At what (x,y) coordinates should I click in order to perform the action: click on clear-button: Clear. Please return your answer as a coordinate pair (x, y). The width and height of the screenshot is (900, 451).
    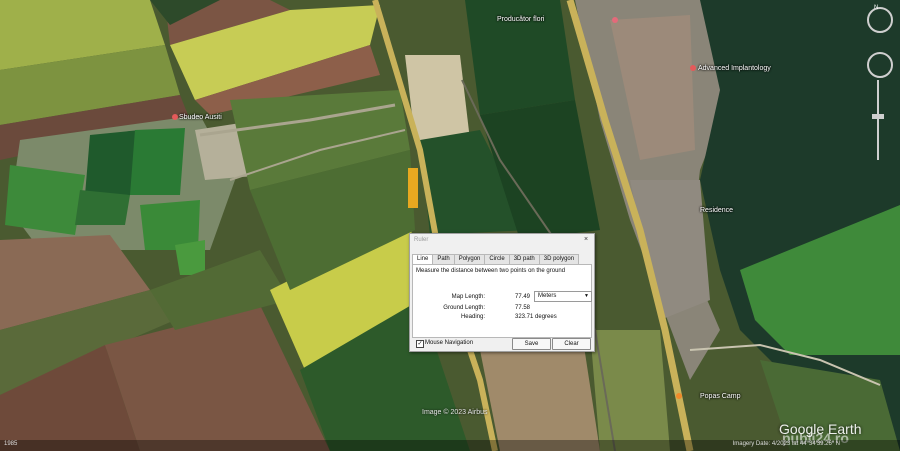
    Looking at the image, I should click on (571, 344).